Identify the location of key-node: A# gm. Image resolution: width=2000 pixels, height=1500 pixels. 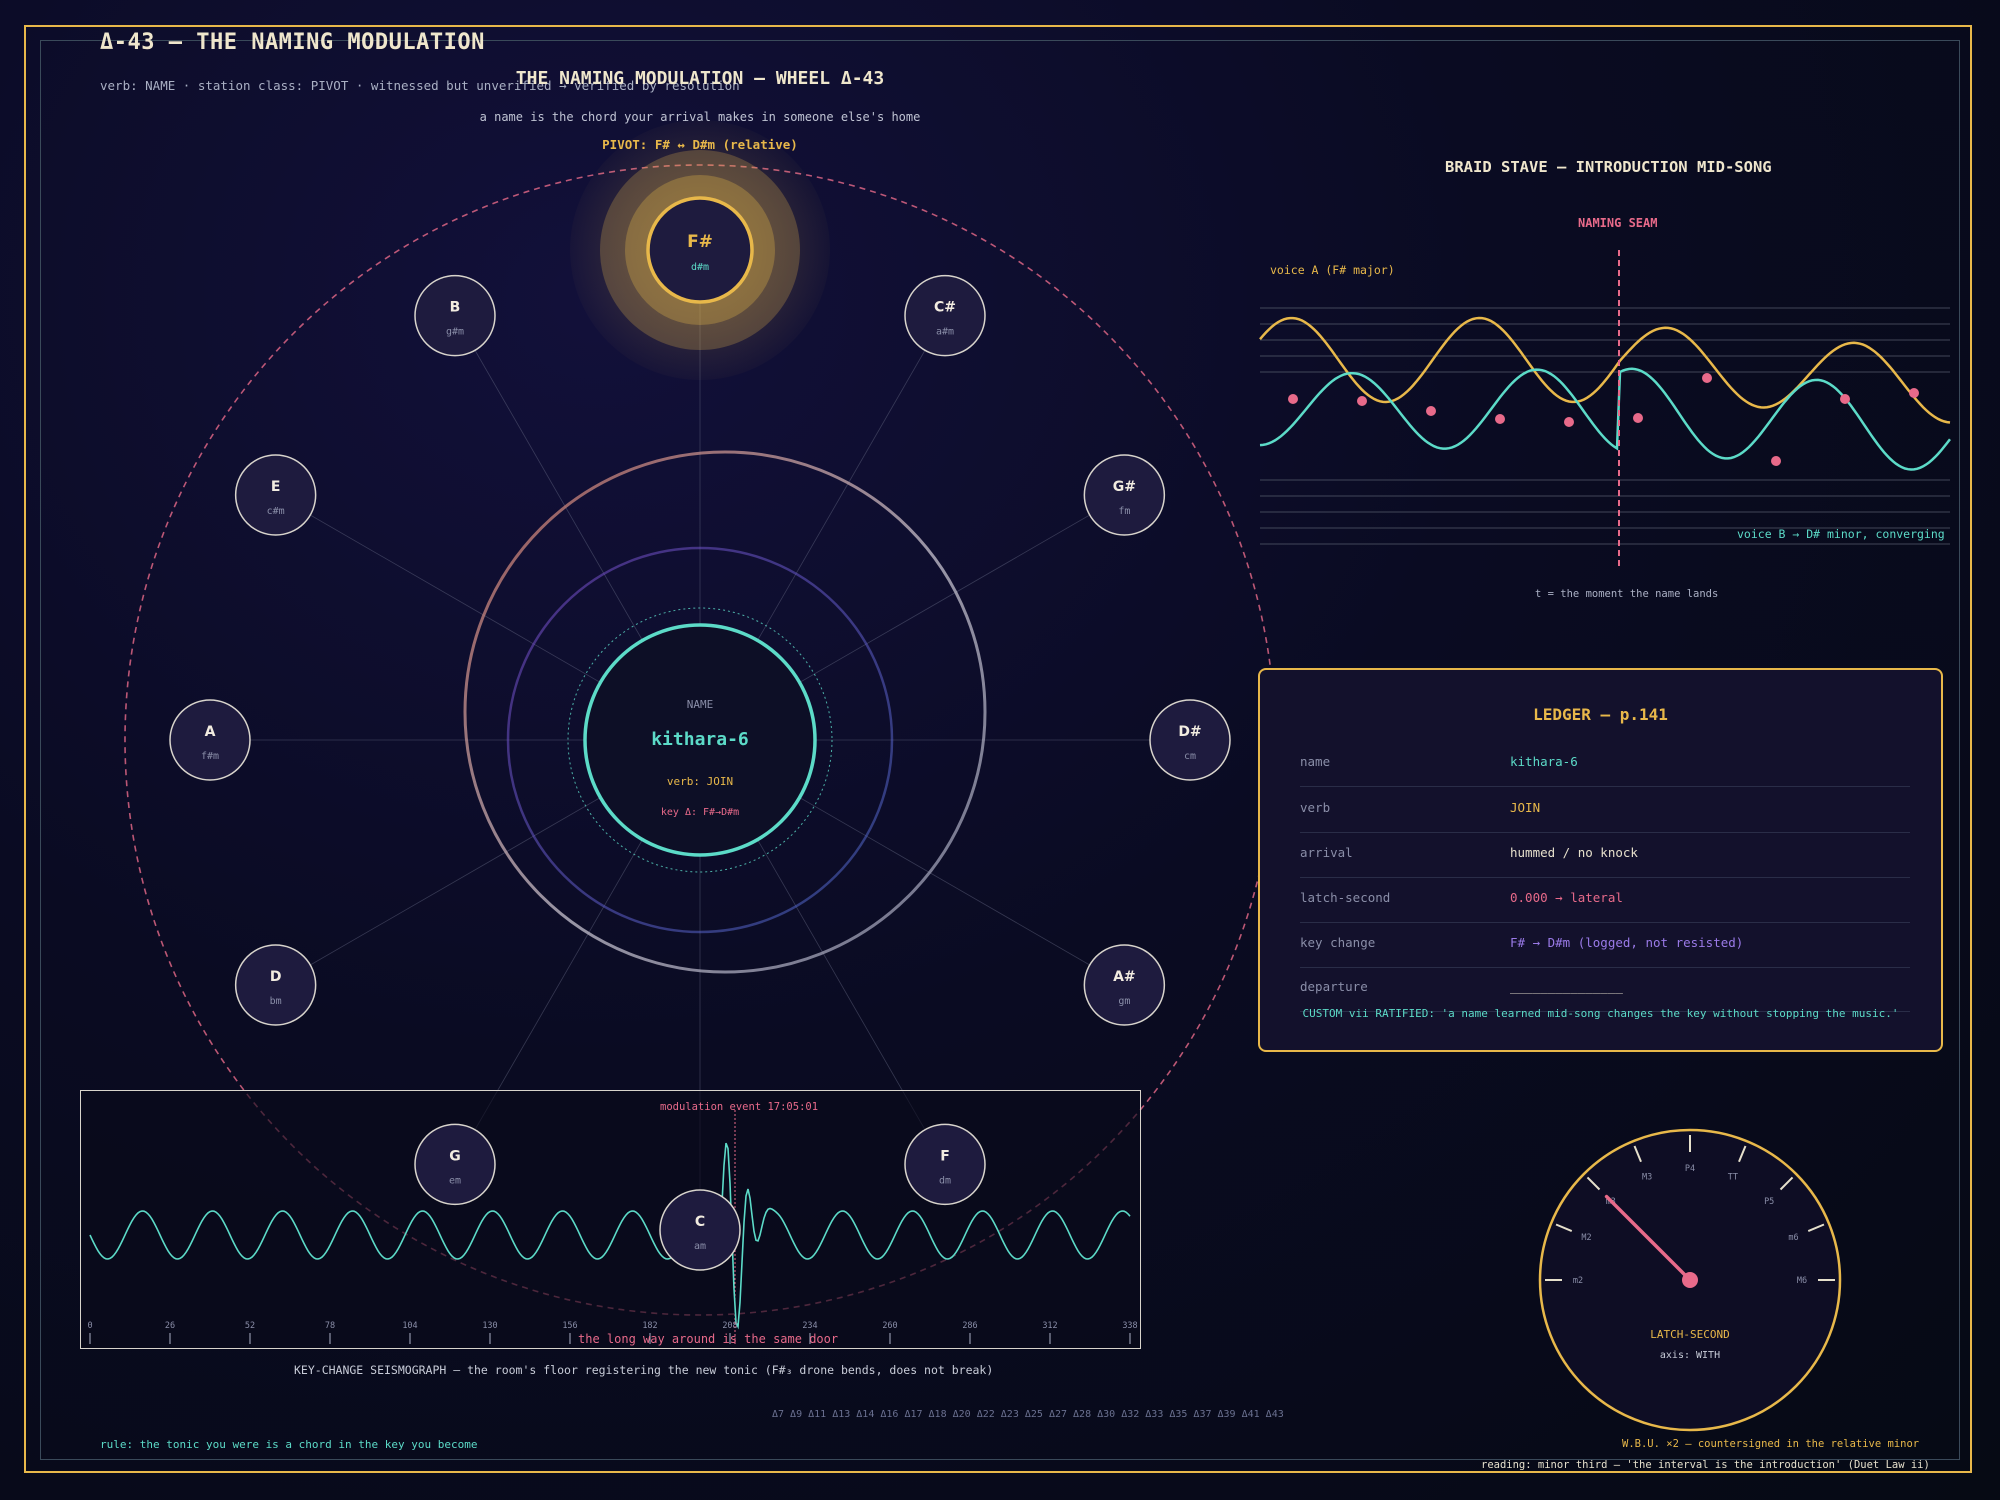
(1124, 985).